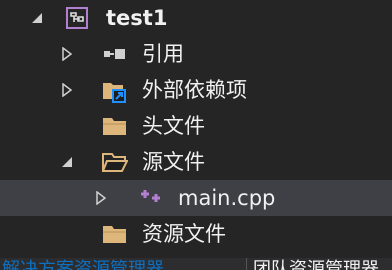 This screenshot has width=392, height=270. What do you see at coordinates (227, 198) in the screenshot?
I see `main-cpp-label: main.cpp` at bounding box center [227, 198].